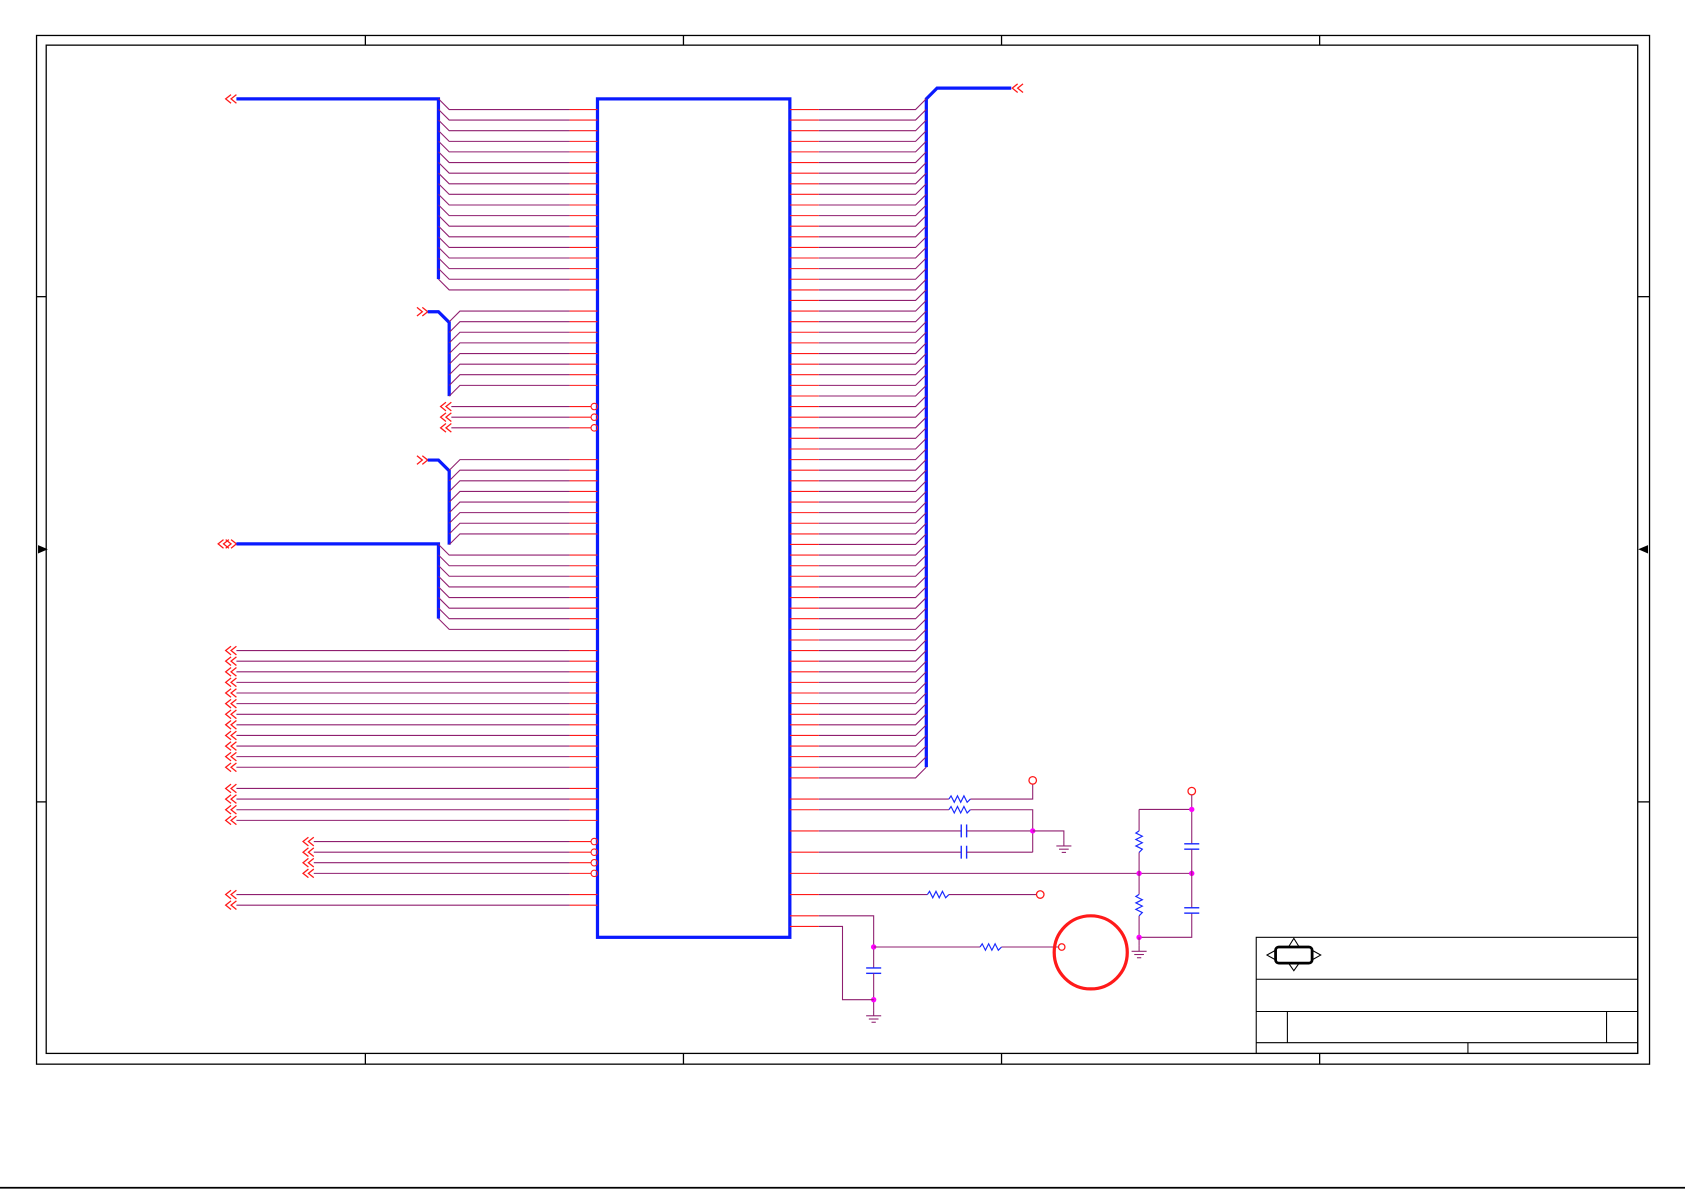 This screenshot has width=1685, height=1191. What do you see at coordinates (1643, 549) in the screenshot?
I see `center-arrow-right` at bounding box center [1643, 549].